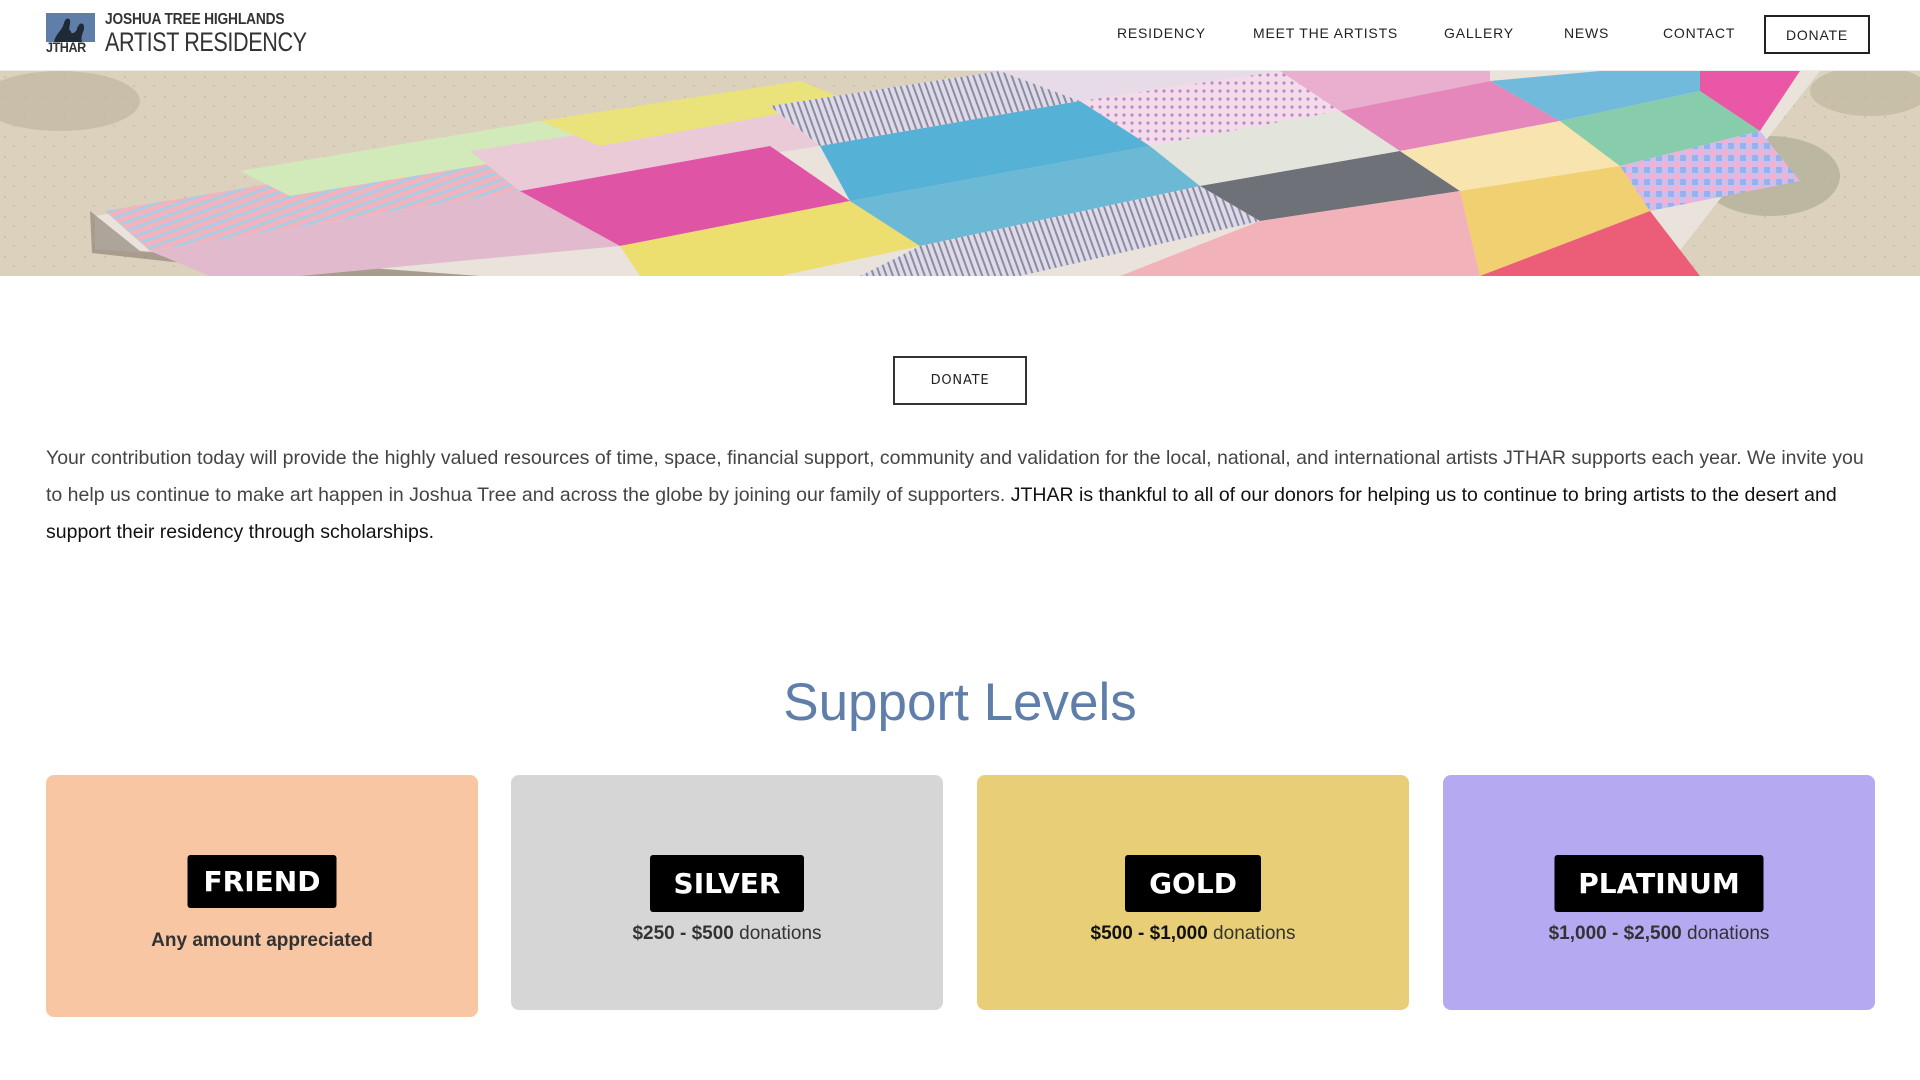 Image resolution: width=1920 pixels, height=1080 pixels. What do you see at coordinates (1149, 933) in the screenshot?
I see `level-range: $500 - $1,000` at bounding box center [1149, 933].